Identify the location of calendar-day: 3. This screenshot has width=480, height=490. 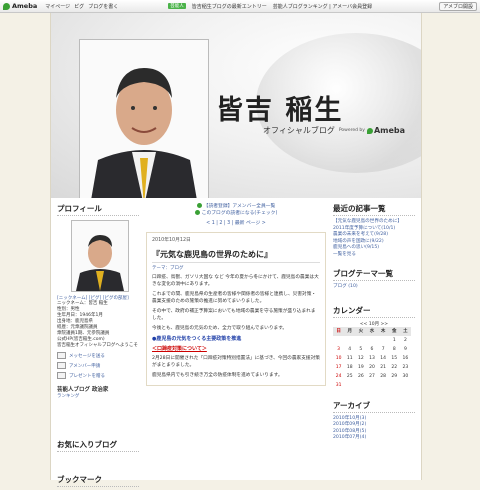
(338, 349).